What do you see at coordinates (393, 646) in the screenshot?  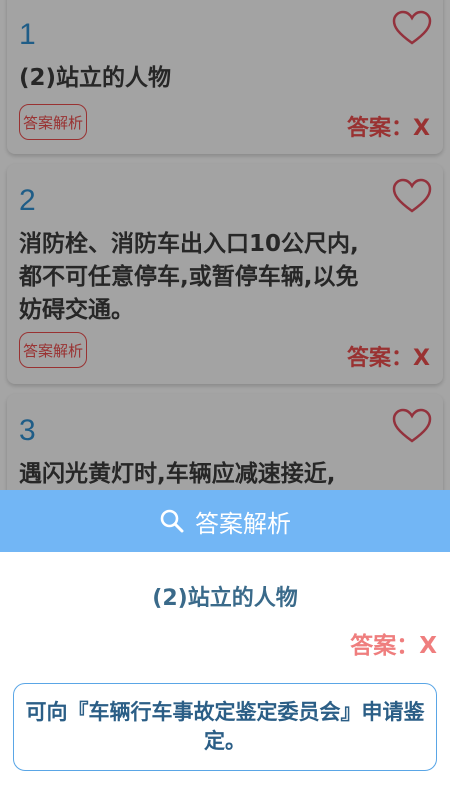 I see `sheet-answer-label: 答案：X` at bounding box center [393, 646].